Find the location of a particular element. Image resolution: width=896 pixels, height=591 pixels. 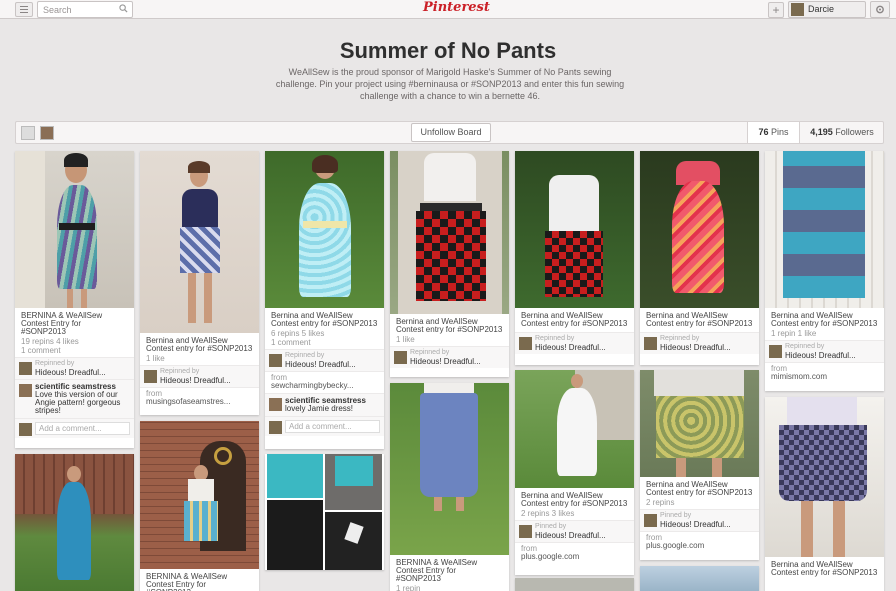

board-toolbar: Unfollow Board 76 Pins 4,195 Followers is located at coordinates (449, 132).